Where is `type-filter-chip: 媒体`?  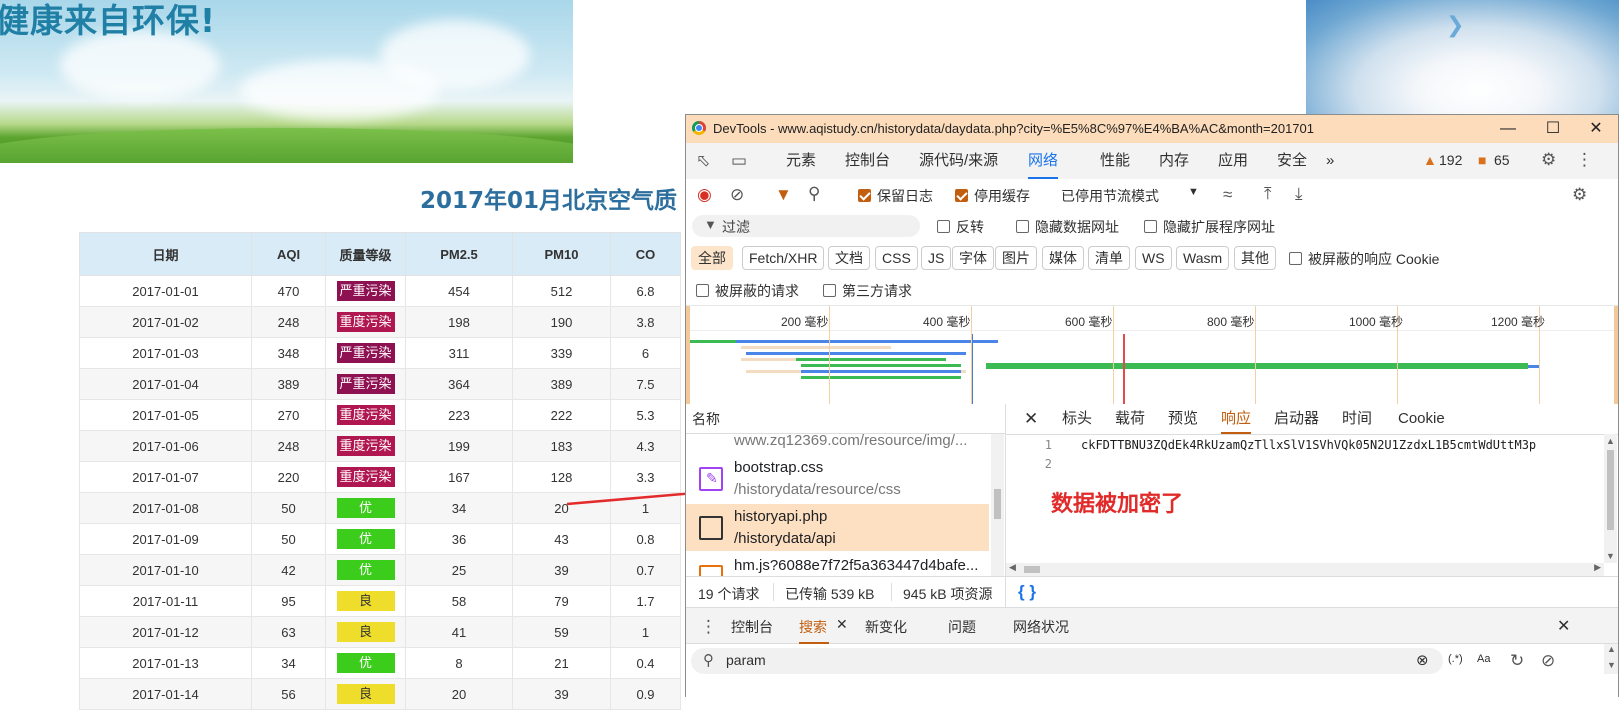 type-filter-chip: 媒体 is located at coordinates (1063, 258).